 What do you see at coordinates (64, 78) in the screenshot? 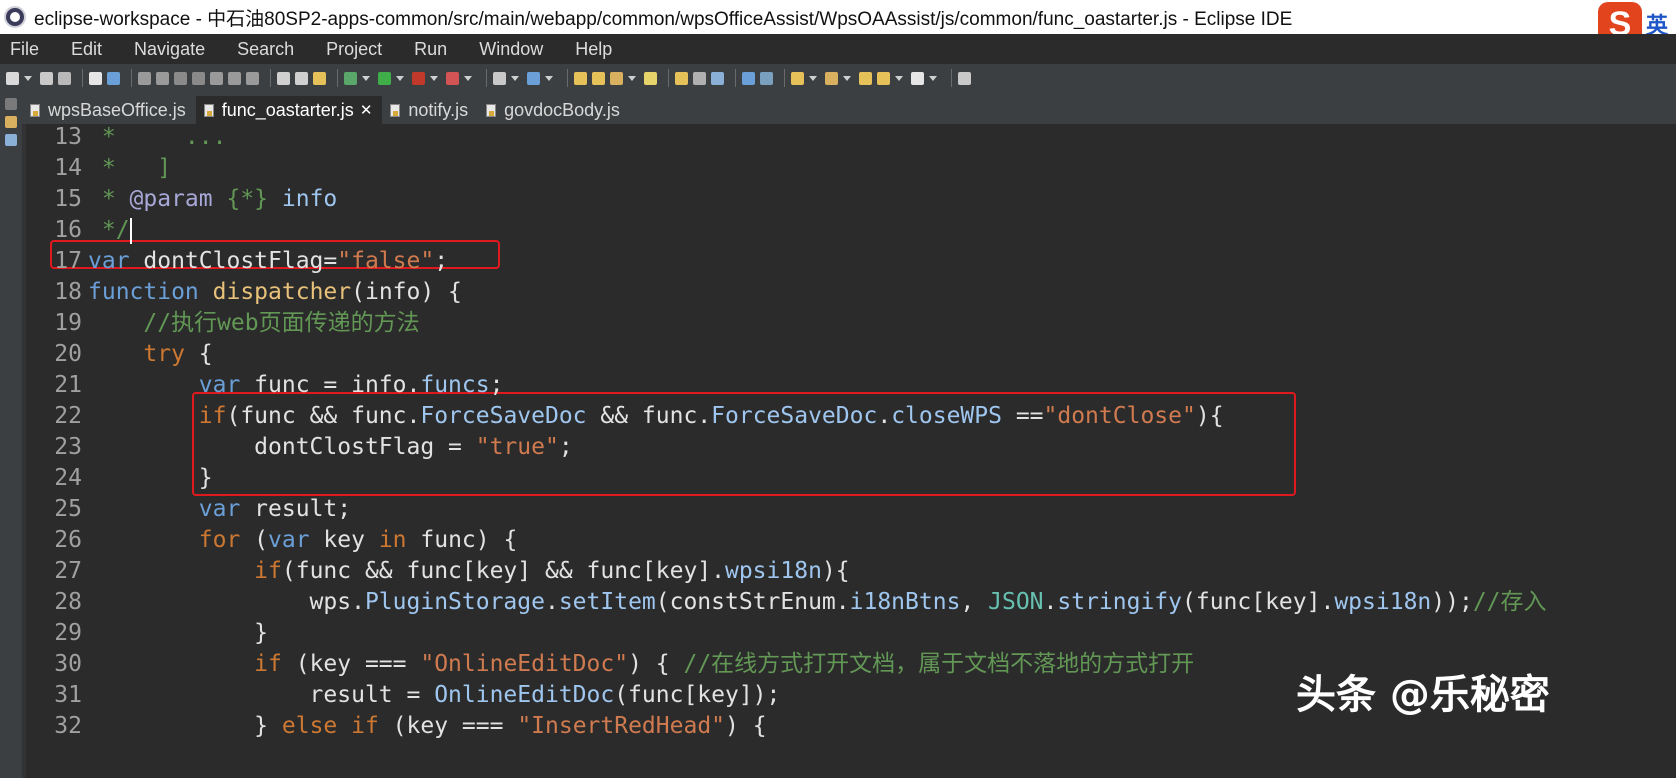
I see `save-all-icon` at bounding box center [64, 78].